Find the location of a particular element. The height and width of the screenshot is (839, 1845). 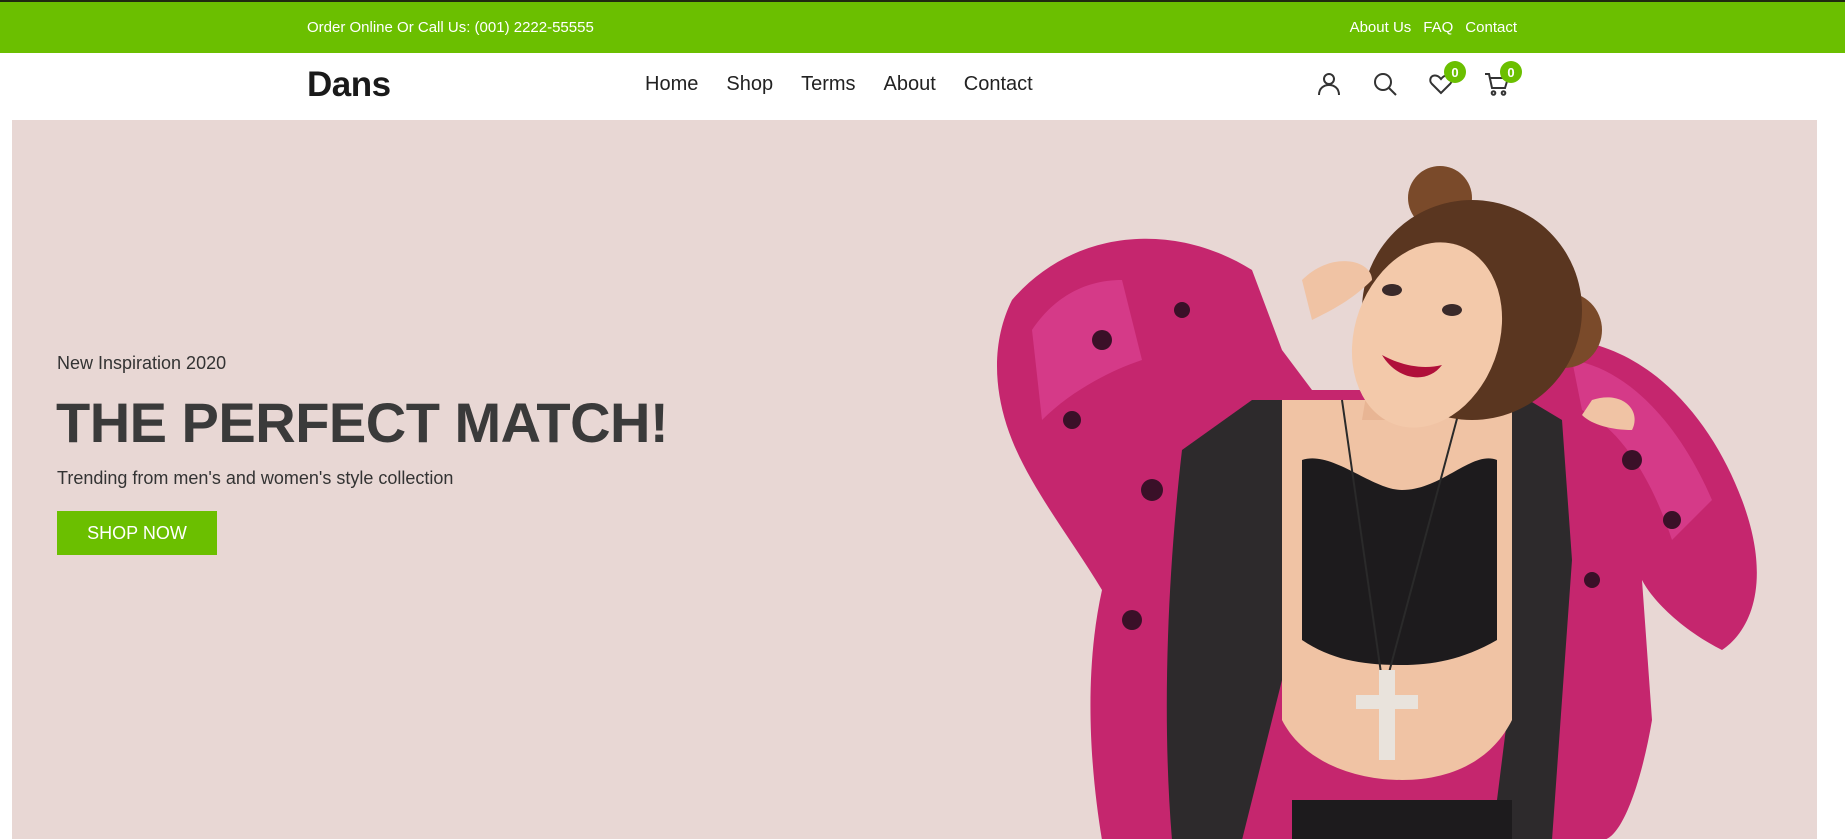

site-header: Dans Home Shop Terms About Contact 0 0 is located at coordinates (922, 86).